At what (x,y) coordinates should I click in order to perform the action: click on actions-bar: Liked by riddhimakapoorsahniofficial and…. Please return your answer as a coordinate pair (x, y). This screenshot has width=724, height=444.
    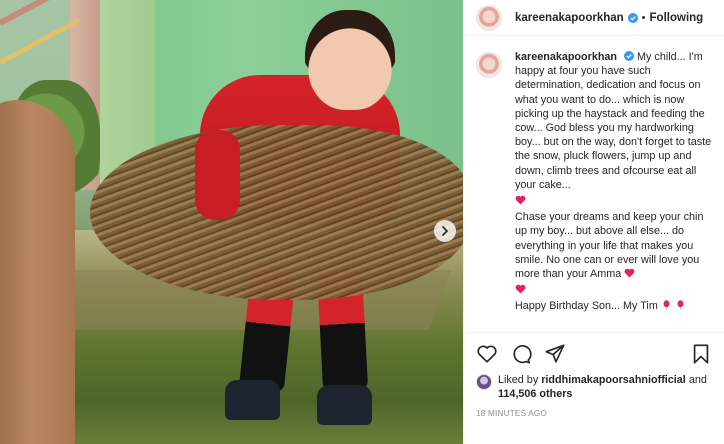
    Looking at the image, I should click on (594, 388).